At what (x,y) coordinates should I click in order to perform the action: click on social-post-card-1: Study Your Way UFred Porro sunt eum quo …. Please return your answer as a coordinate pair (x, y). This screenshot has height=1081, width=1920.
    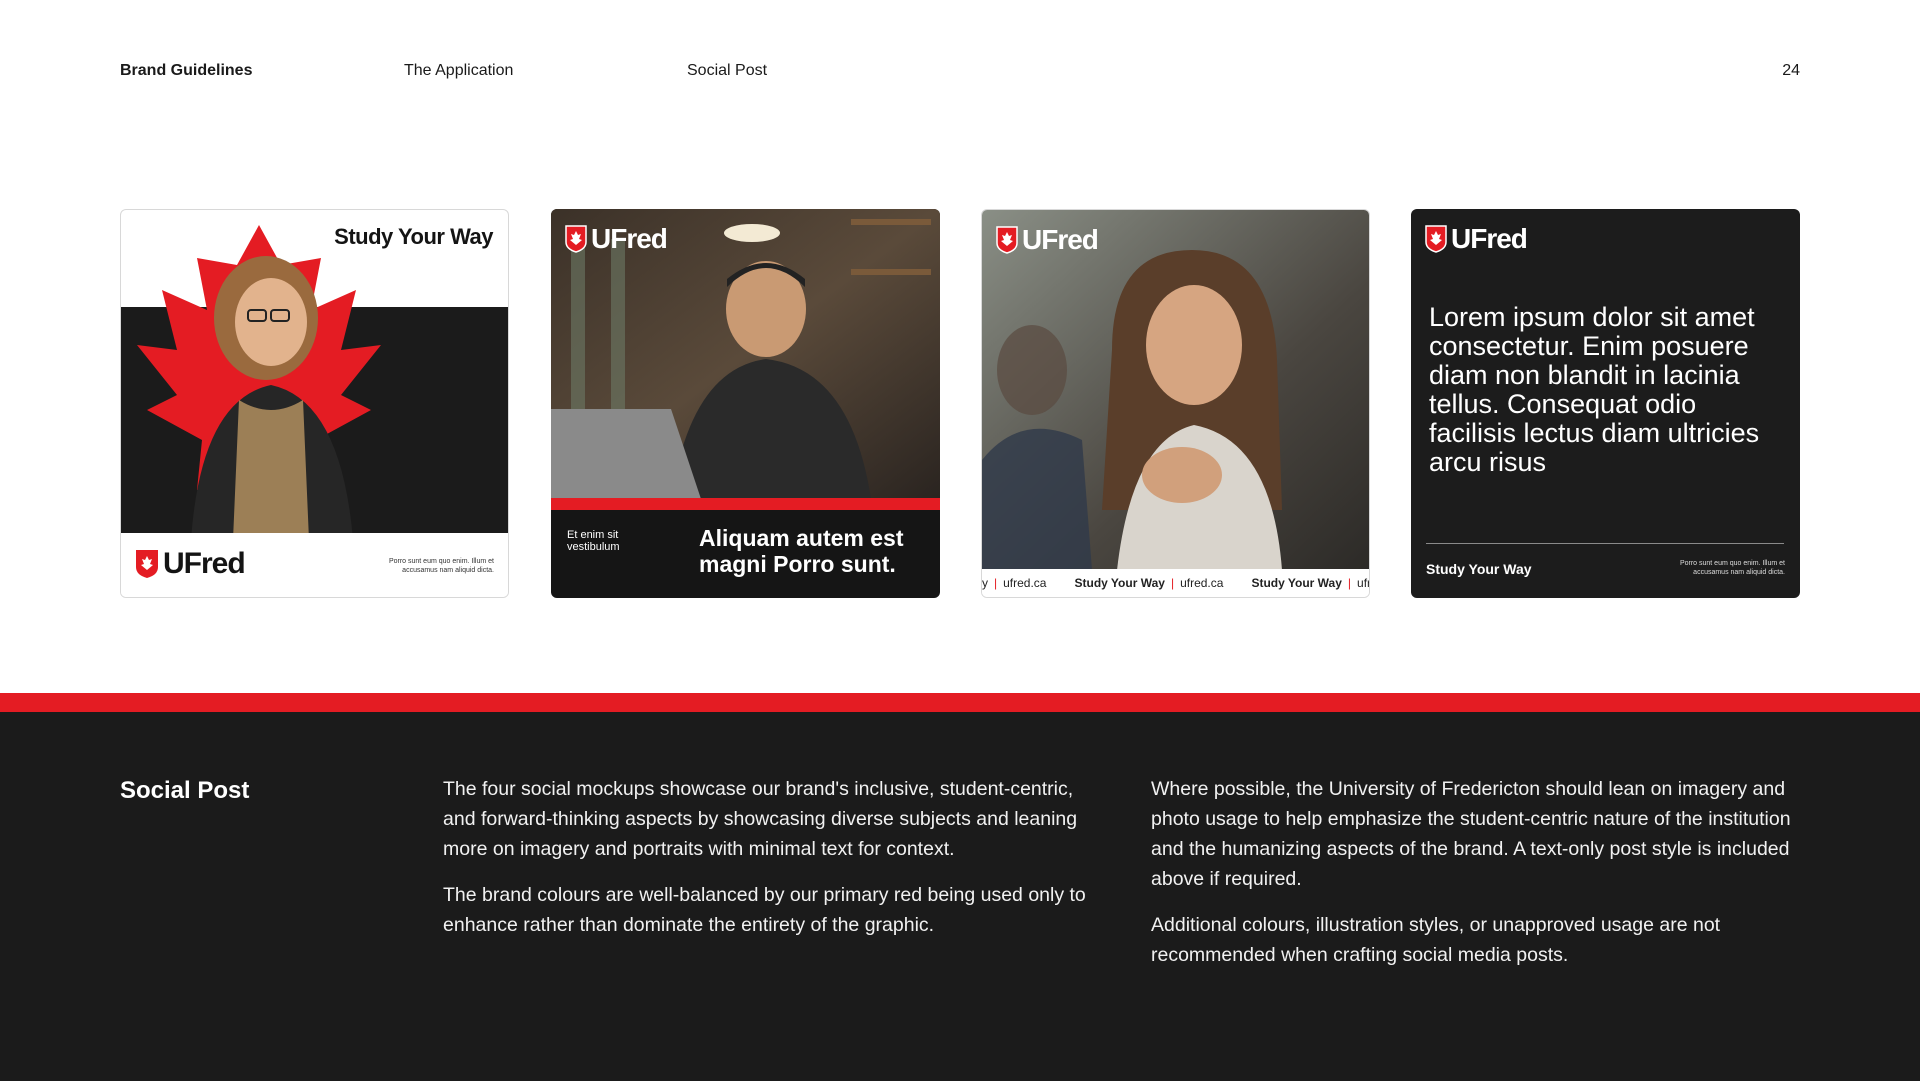
    Looking at the image, I should click on (314, 403).